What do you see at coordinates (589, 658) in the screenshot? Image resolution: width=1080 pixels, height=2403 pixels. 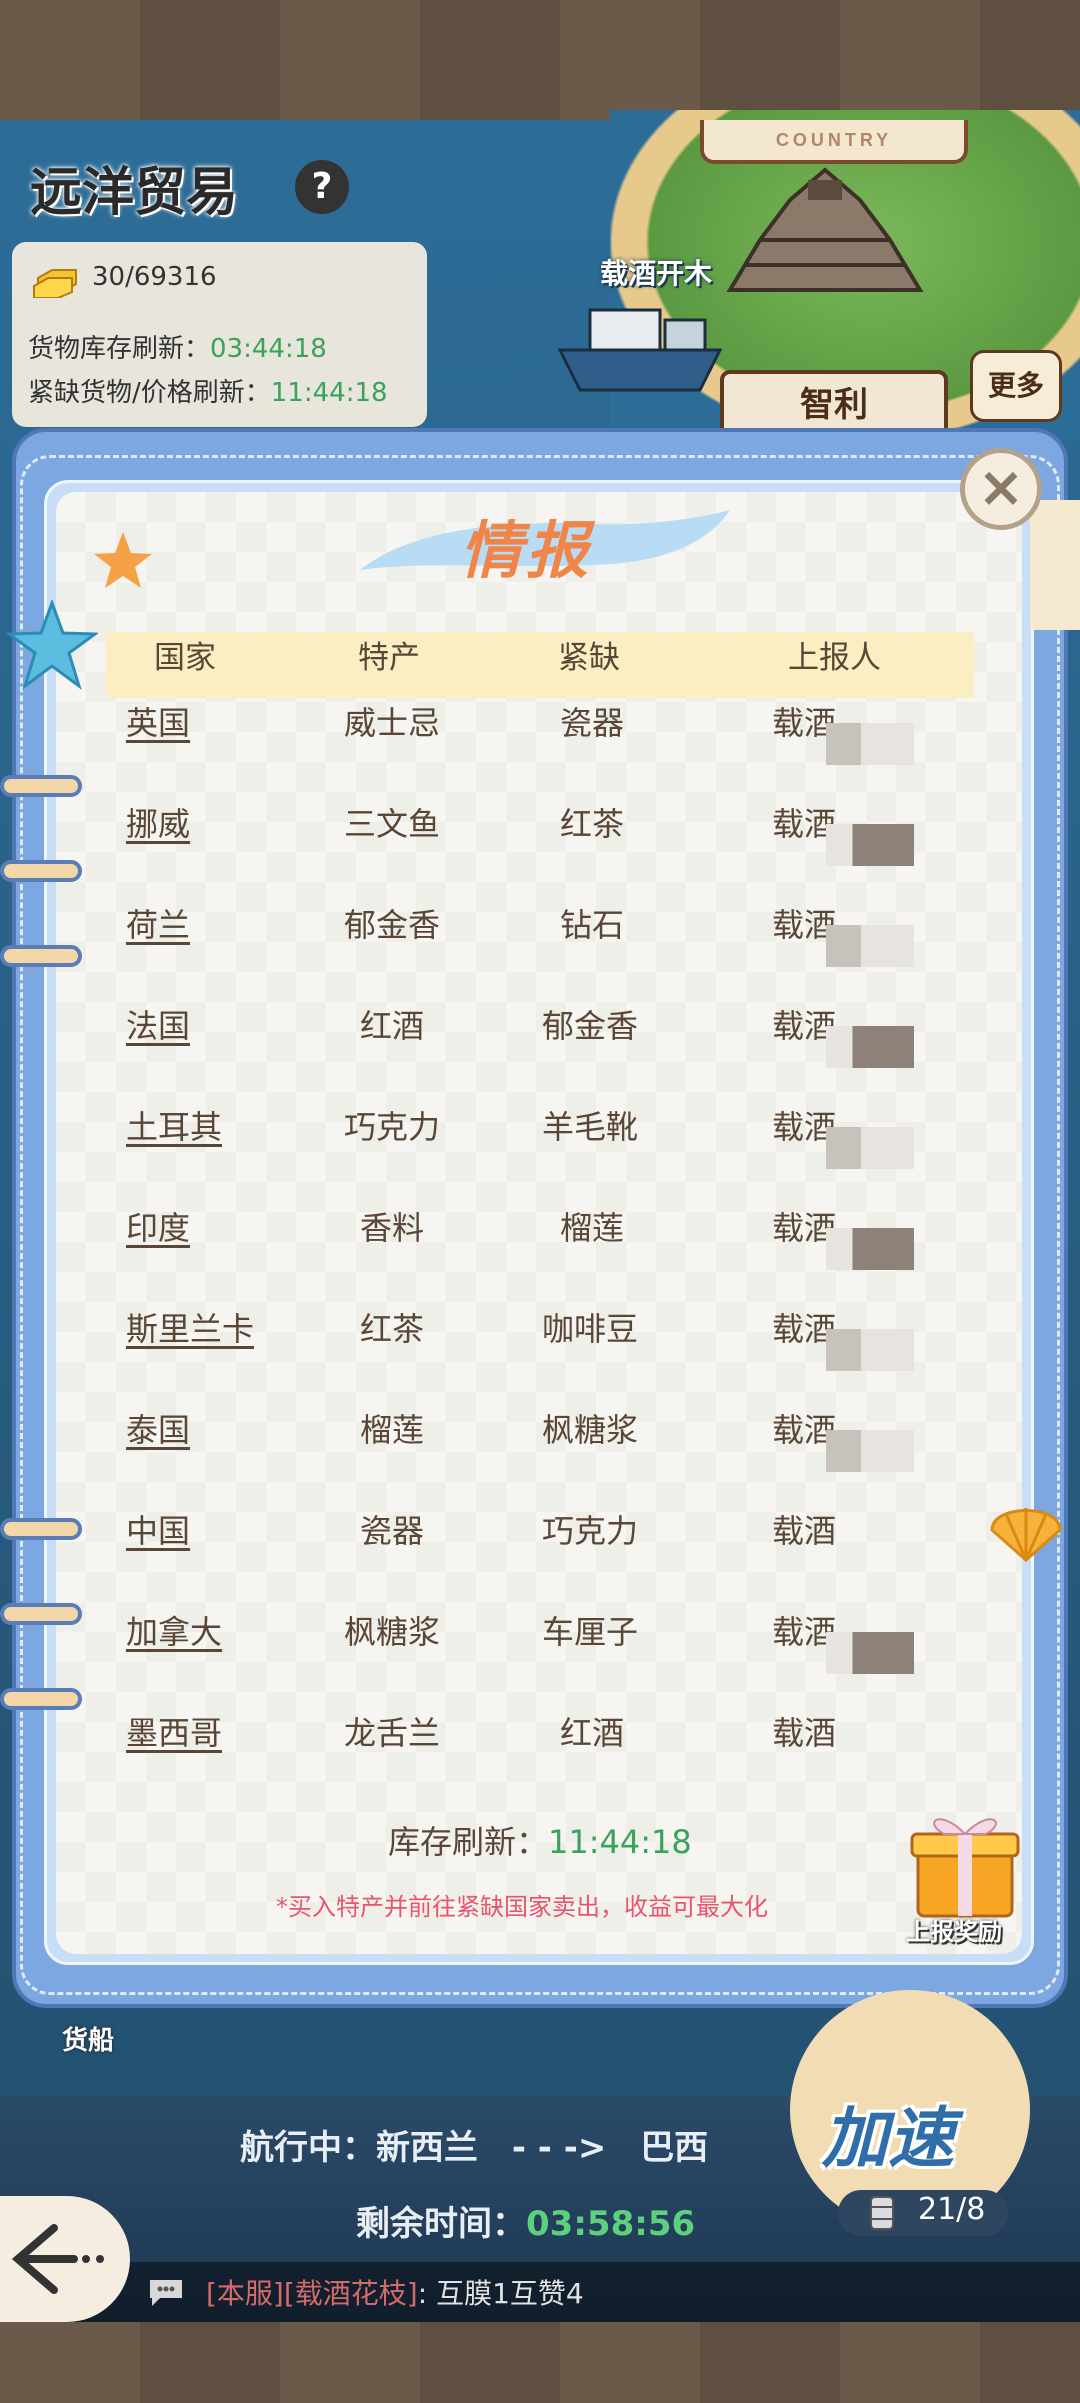 I see `header-shortage: 紧缺` at bounding box center [589, 658].